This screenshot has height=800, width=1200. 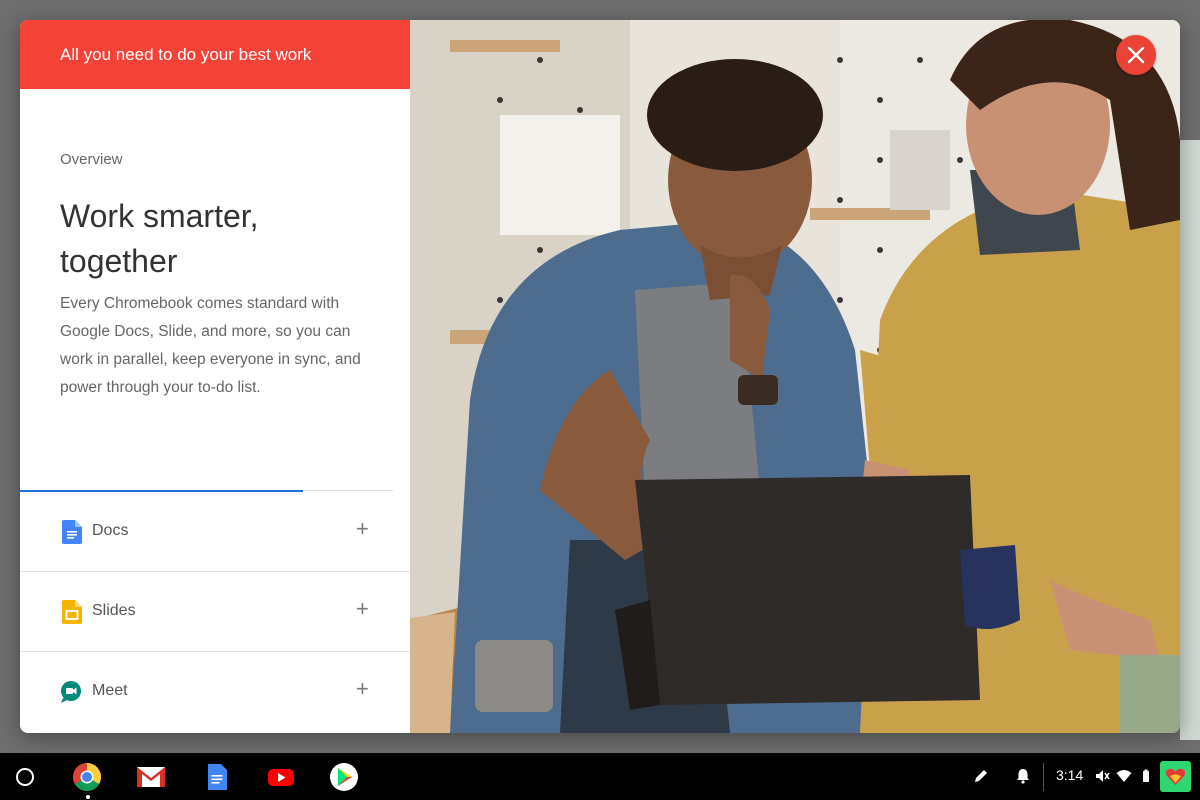 I want to click on wifi-icon, so click(x=1124, y=776).